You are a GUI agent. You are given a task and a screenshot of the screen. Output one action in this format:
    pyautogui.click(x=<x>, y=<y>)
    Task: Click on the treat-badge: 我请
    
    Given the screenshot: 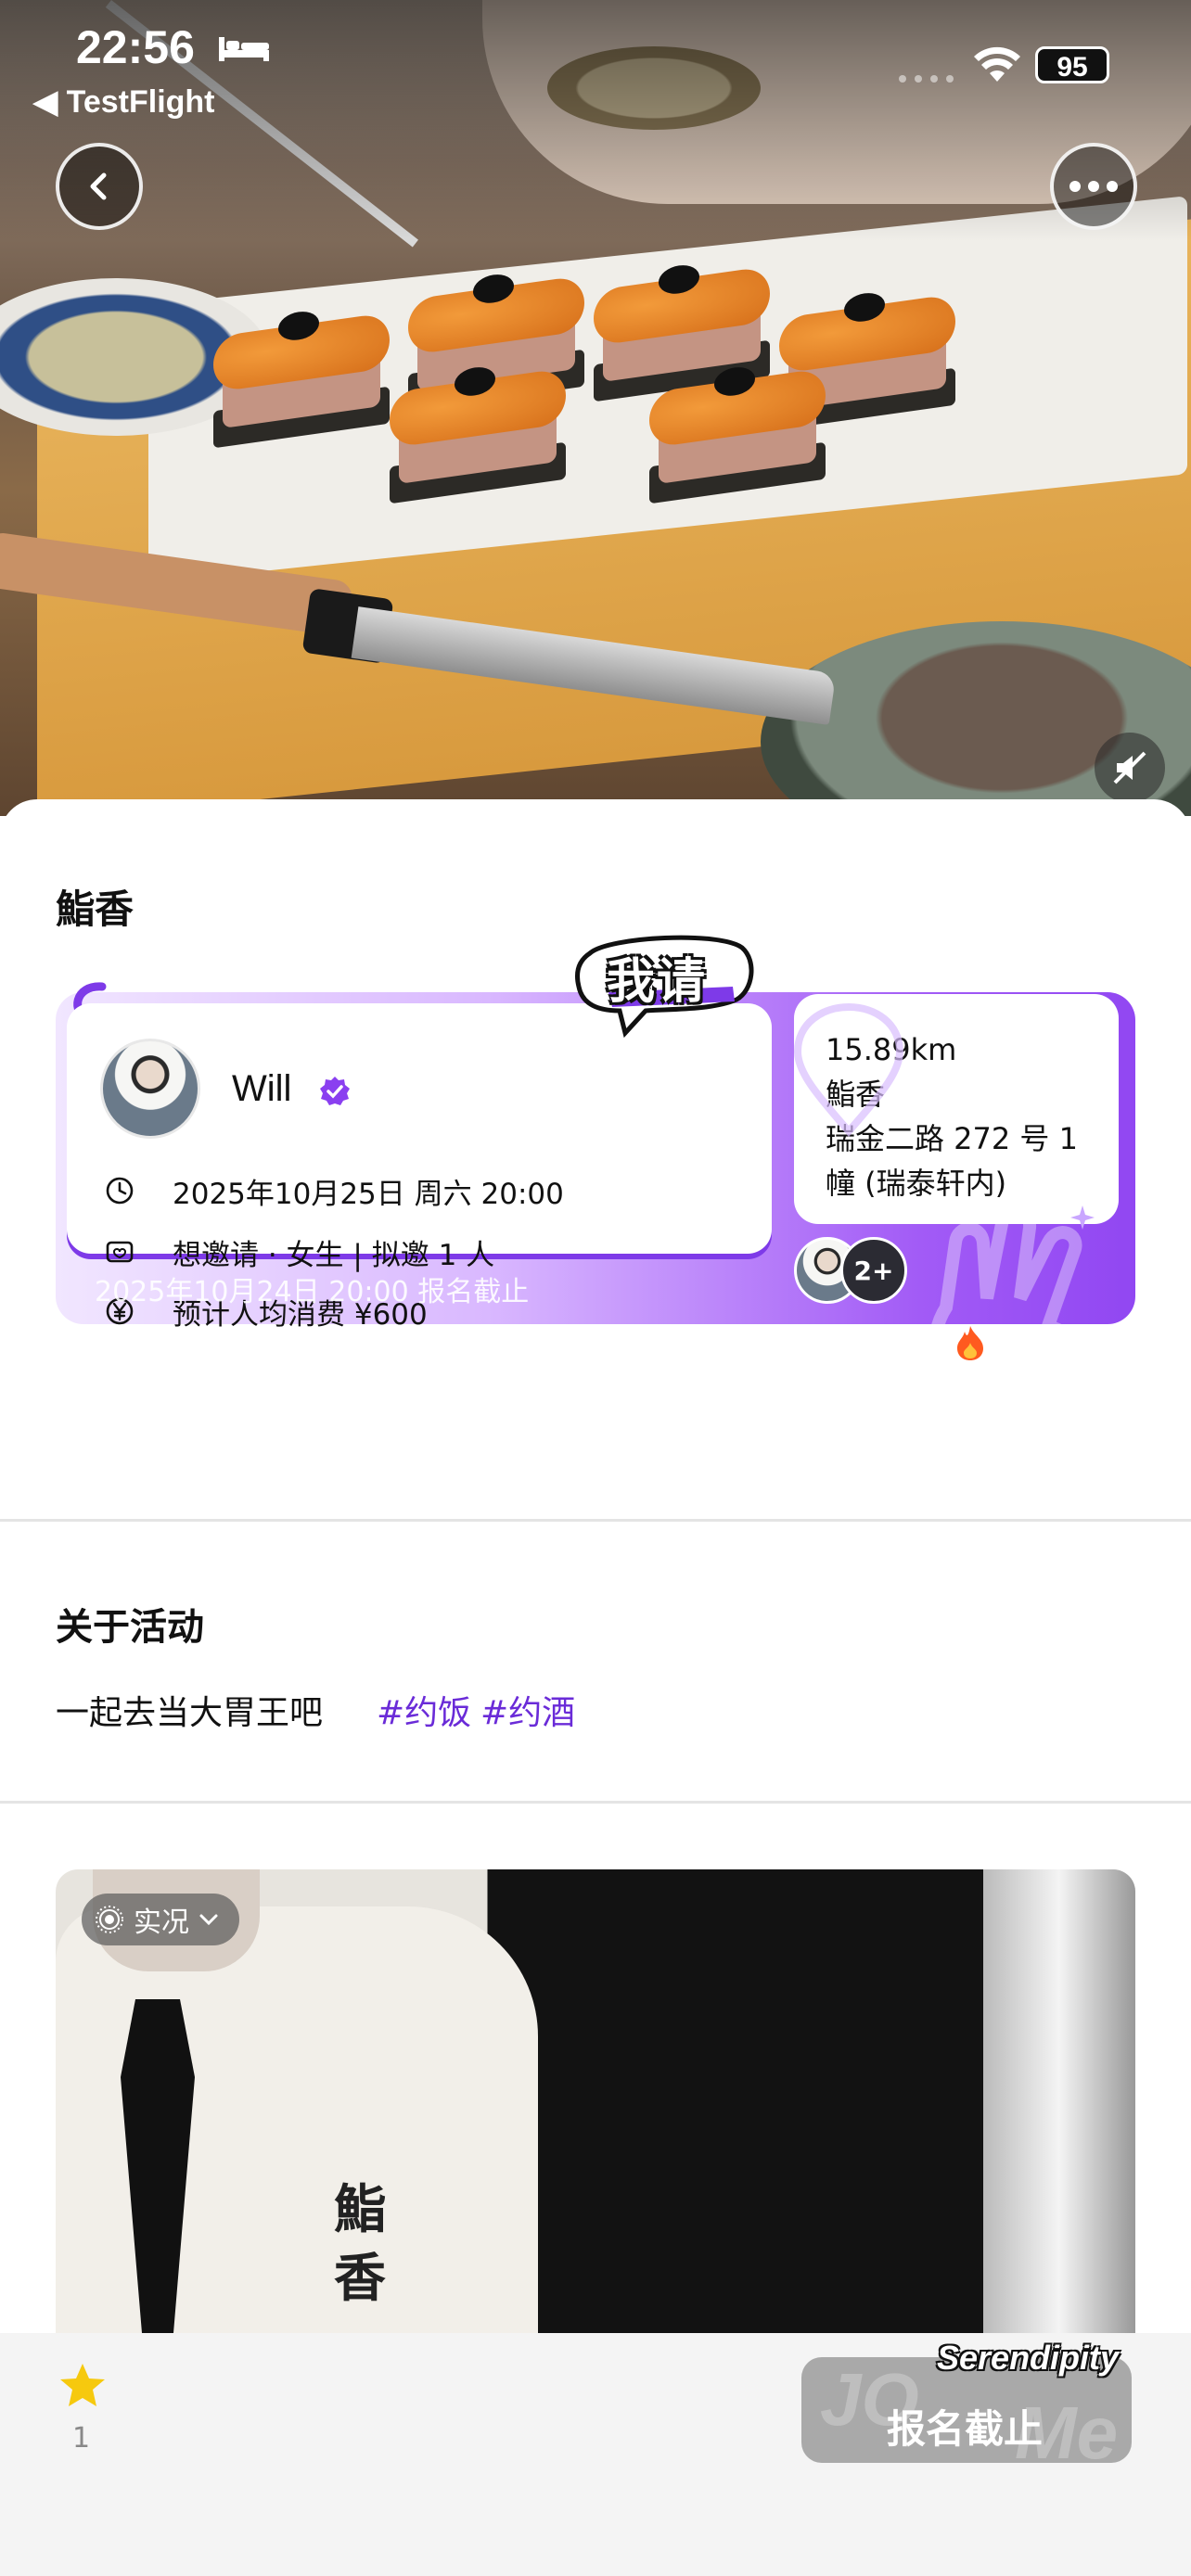 What is the action you would take?
    pyautogui.click(x=657, y=982)
    